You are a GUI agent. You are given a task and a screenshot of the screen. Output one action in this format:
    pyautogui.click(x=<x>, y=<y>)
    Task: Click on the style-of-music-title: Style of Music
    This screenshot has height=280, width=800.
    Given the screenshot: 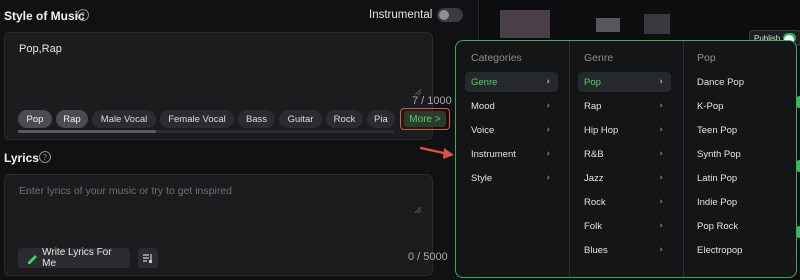 What is the action you would take?
    pyautogui.click(x=44, y=16)
    